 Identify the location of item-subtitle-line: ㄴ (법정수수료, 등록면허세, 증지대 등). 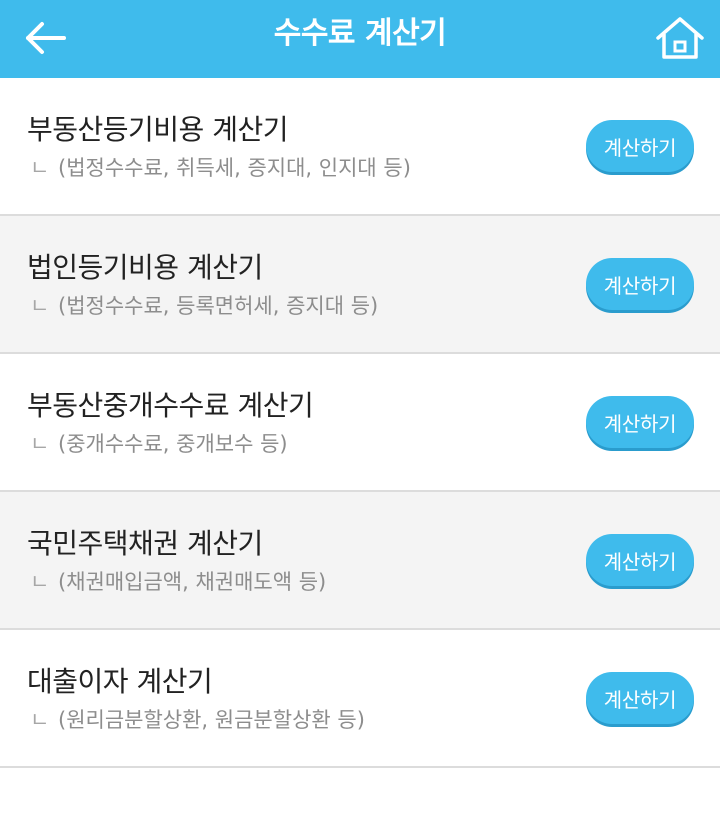
(204, 305).